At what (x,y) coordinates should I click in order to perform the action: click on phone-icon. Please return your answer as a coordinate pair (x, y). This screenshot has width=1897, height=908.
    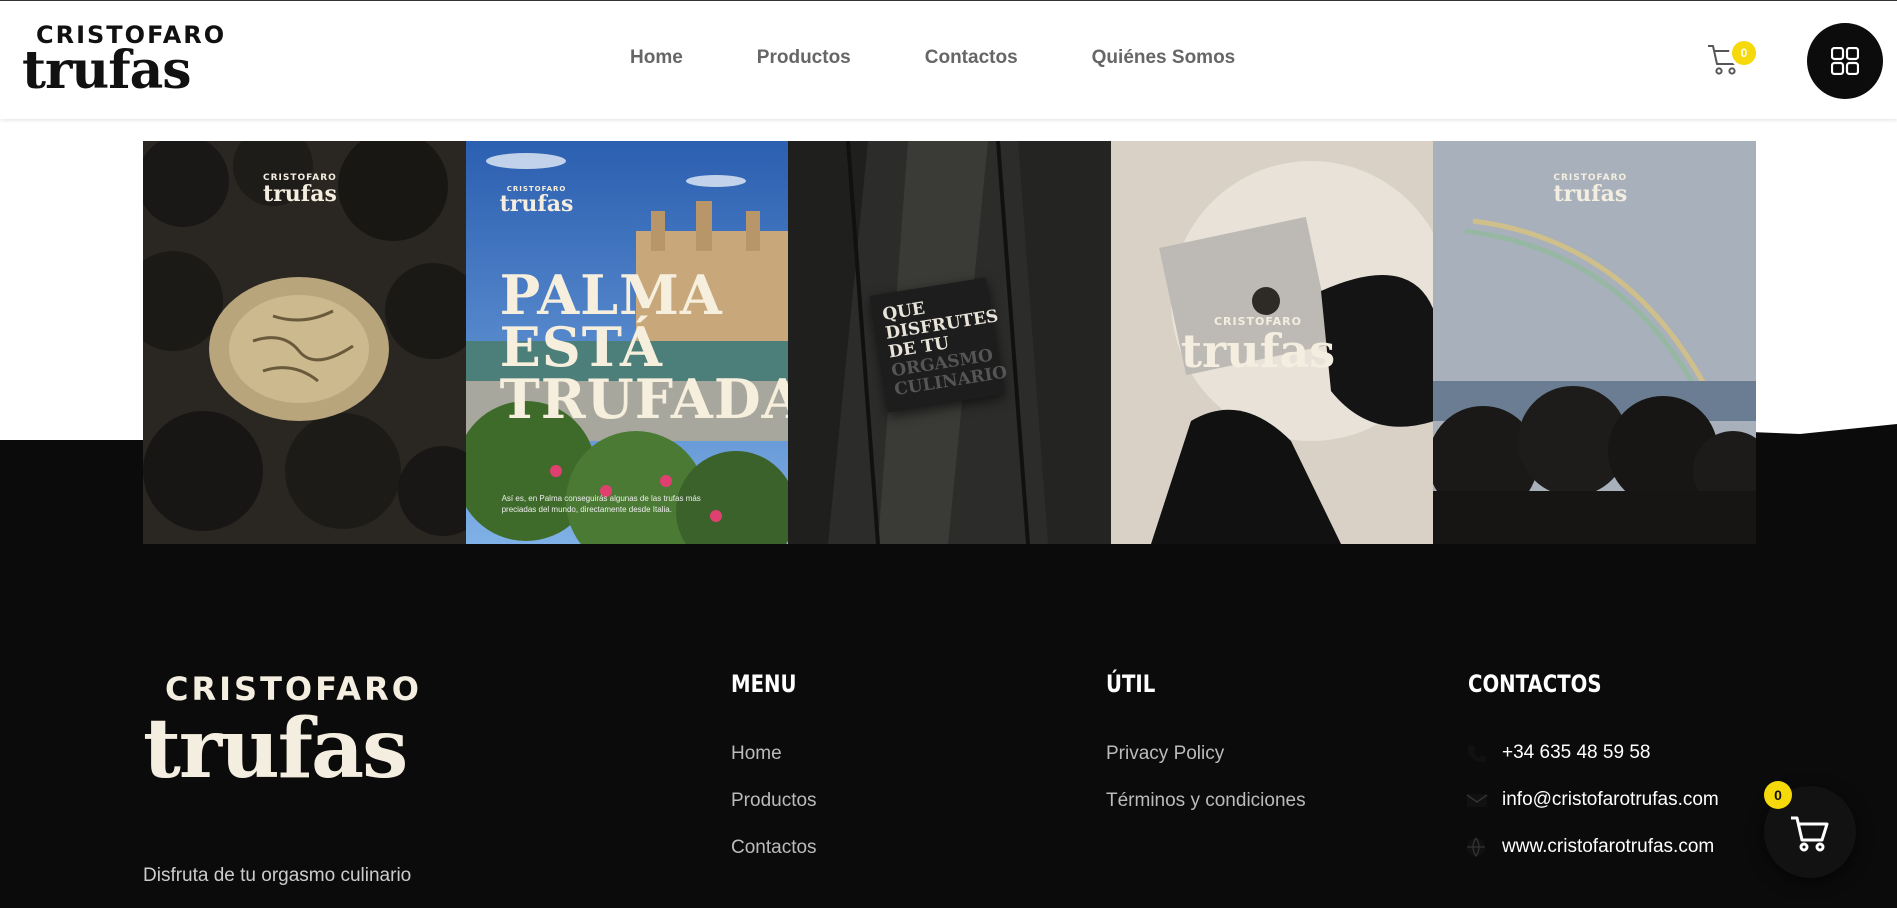
    Looking at the image, I should click on (1480, 753).